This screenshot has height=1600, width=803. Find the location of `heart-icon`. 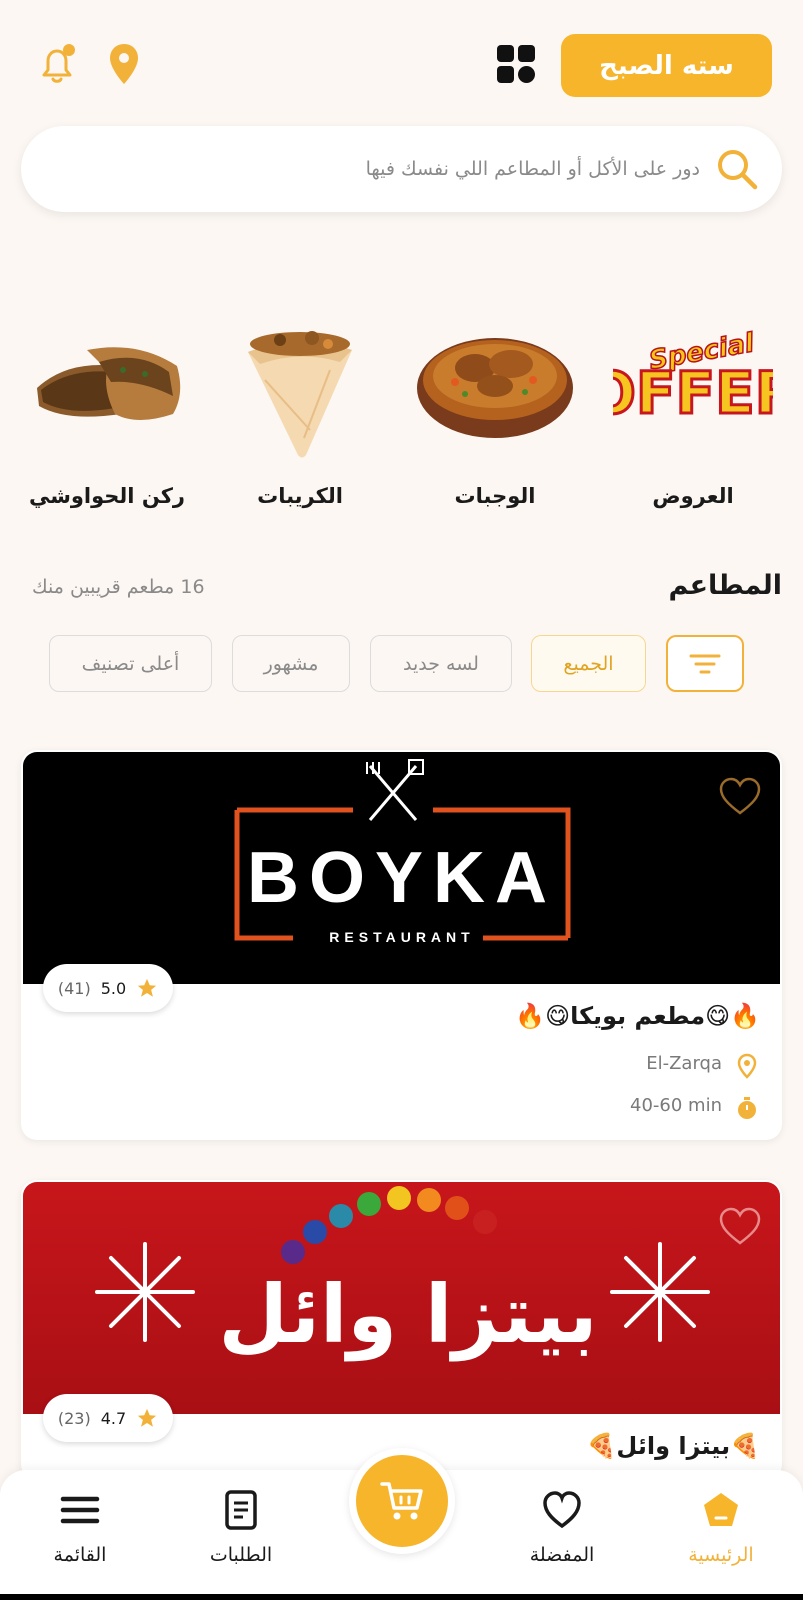

heart-icon is located at coordinates (562, 1510).